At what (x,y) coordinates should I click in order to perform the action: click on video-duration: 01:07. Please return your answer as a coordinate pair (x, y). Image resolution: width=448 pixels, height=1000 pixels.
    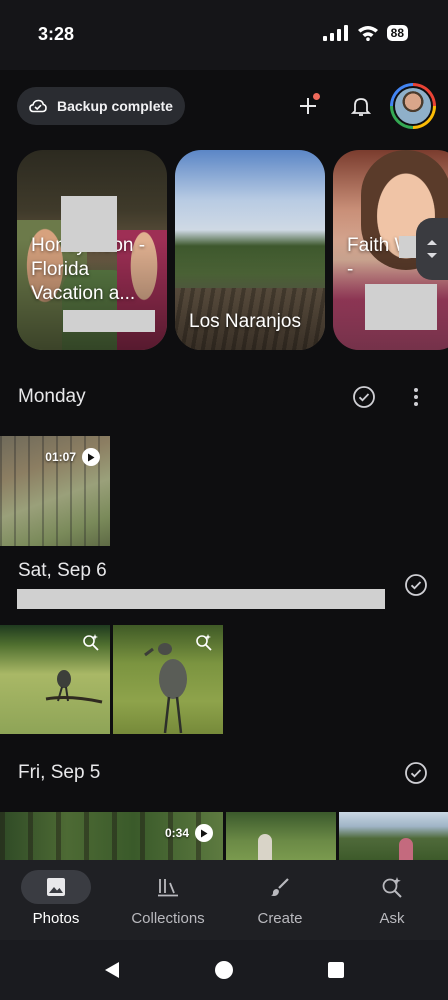
    Looking at the image, I should click on (72, 457).